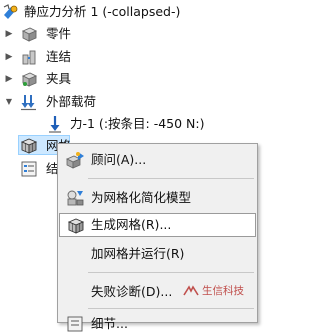 The width and height of the screenshot is (320, 336). I want to click on tree-item-connections: ▶ 连结, so click(129, 57).